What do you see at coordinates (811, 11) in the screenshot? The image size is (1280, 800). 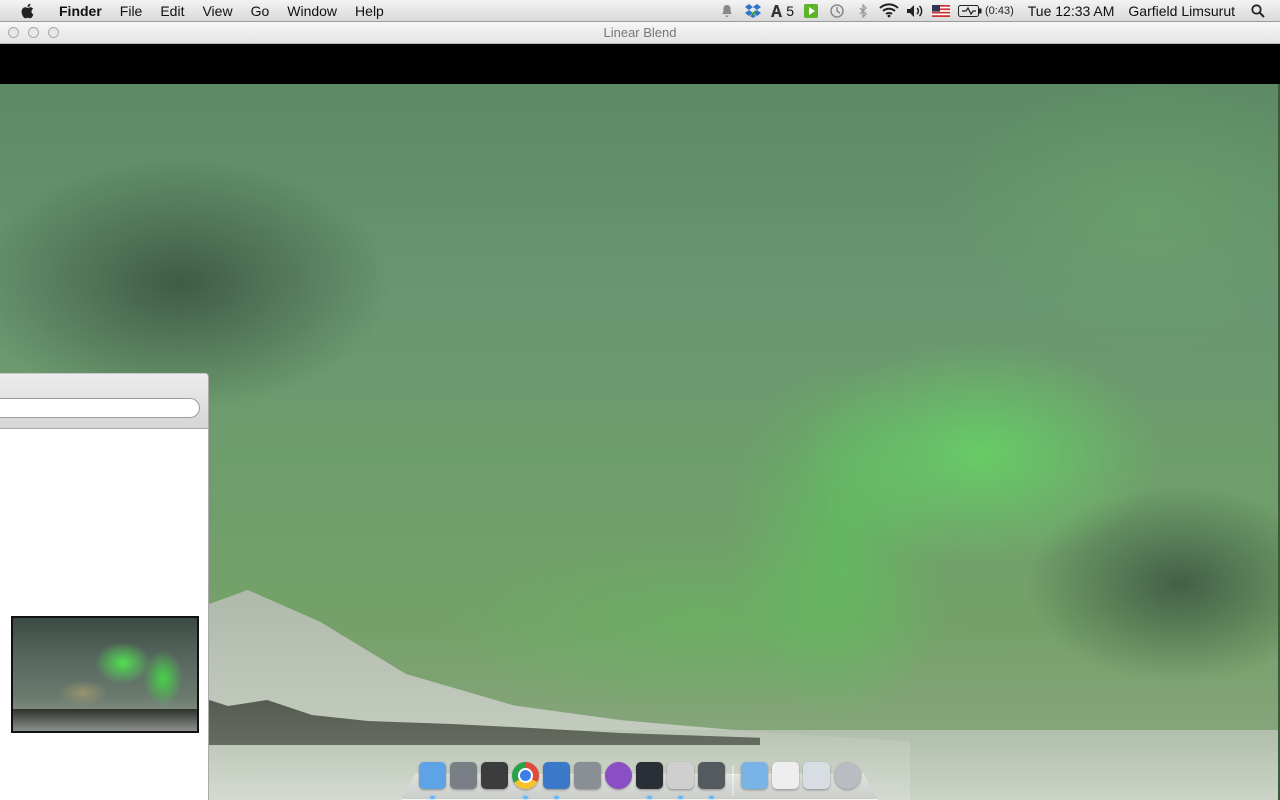 I see `media-play-icon` at bounding box center [811, 11].